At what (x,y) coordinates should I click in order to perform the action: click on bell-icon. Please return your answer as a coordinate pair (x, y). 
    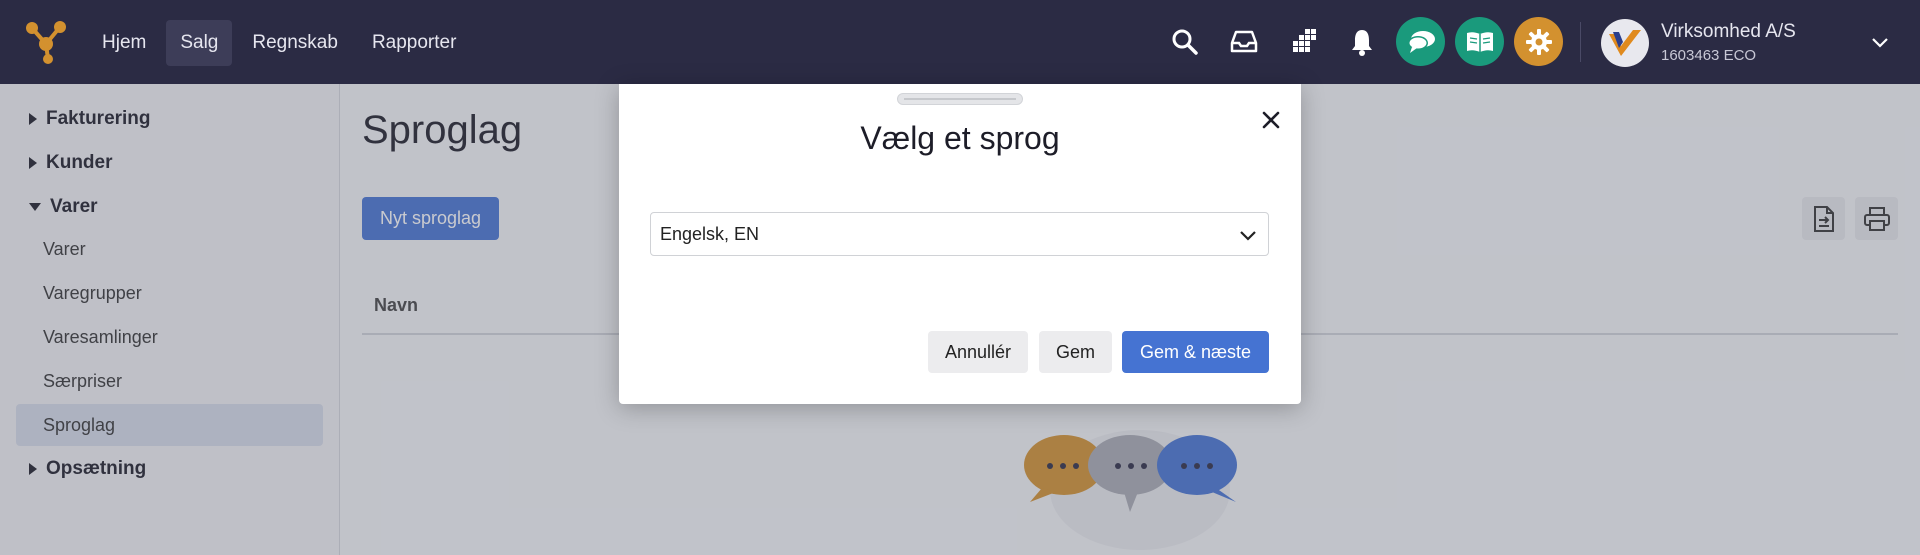
    Looking at the image, I should click on (1361, 41).